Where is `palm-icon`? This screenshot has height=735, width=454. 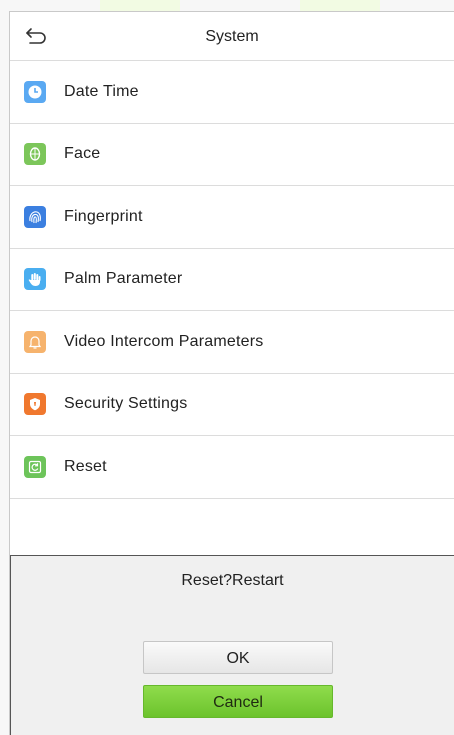
palm-icon is located at coordinates (35, 279).